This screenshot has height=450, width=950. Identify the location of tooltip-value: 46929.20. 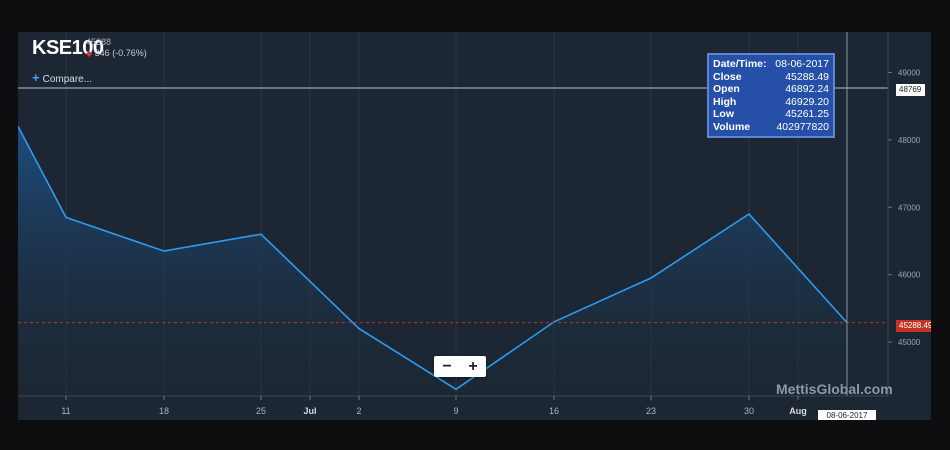
(807, 101).